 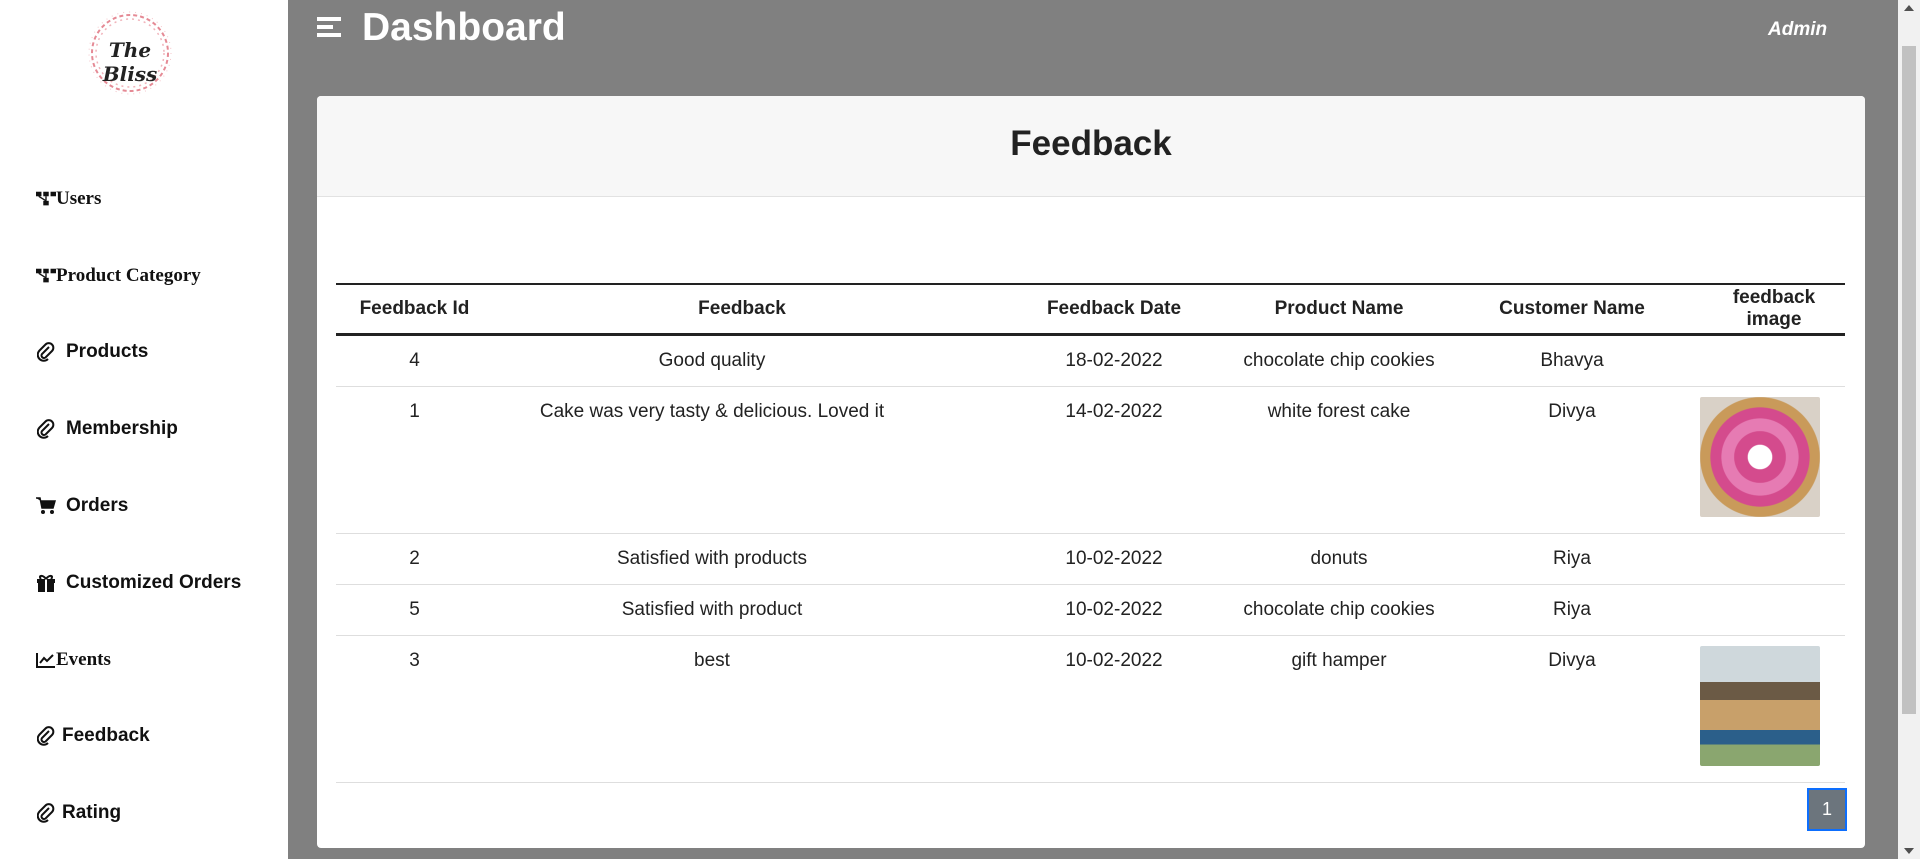 I want to click on chart-line-icon, so click(x=46, y=660).